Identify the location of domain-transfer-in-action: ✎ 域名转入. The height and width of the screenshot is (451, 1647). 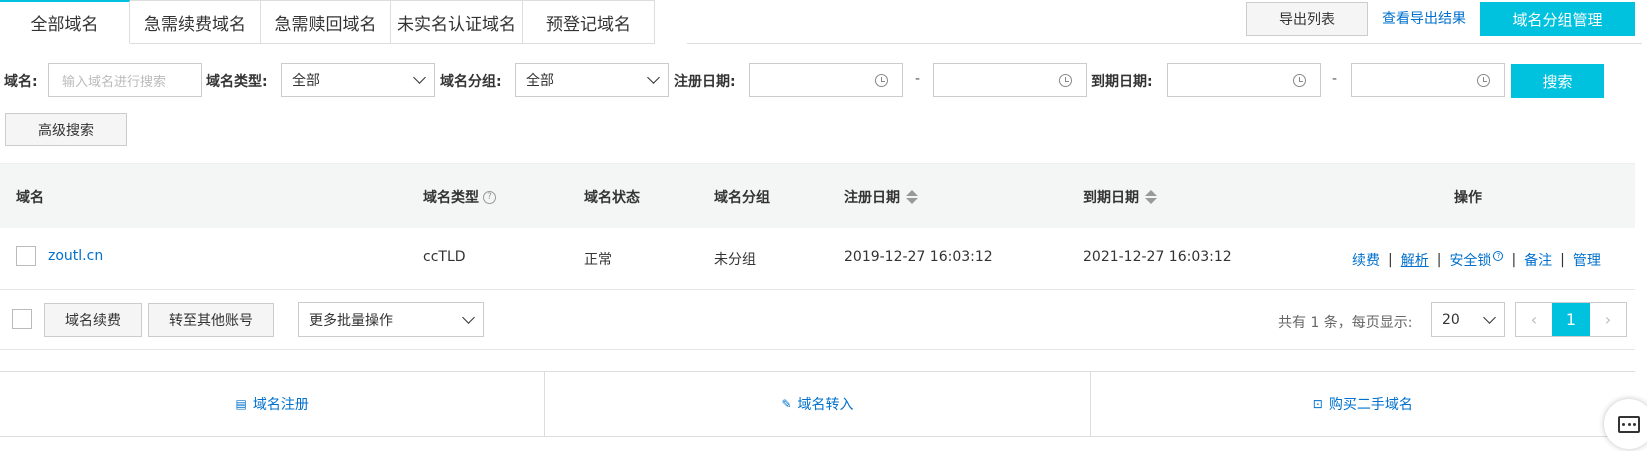
(818, 404).